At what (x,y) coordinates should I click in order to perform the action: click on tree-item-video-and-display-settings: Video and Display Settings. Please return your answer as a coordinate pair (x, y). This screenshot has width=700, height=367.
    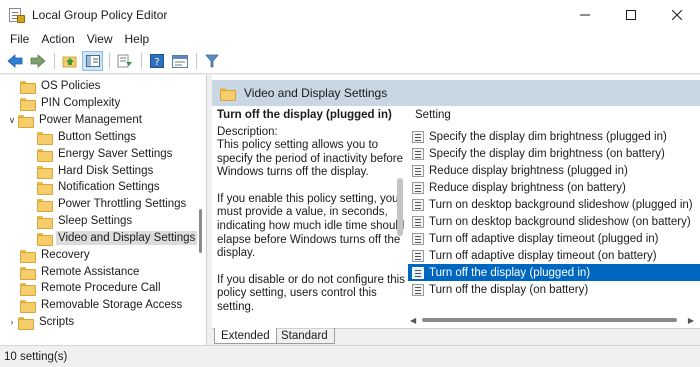
    Looking at the image, I should click on (117, 238).